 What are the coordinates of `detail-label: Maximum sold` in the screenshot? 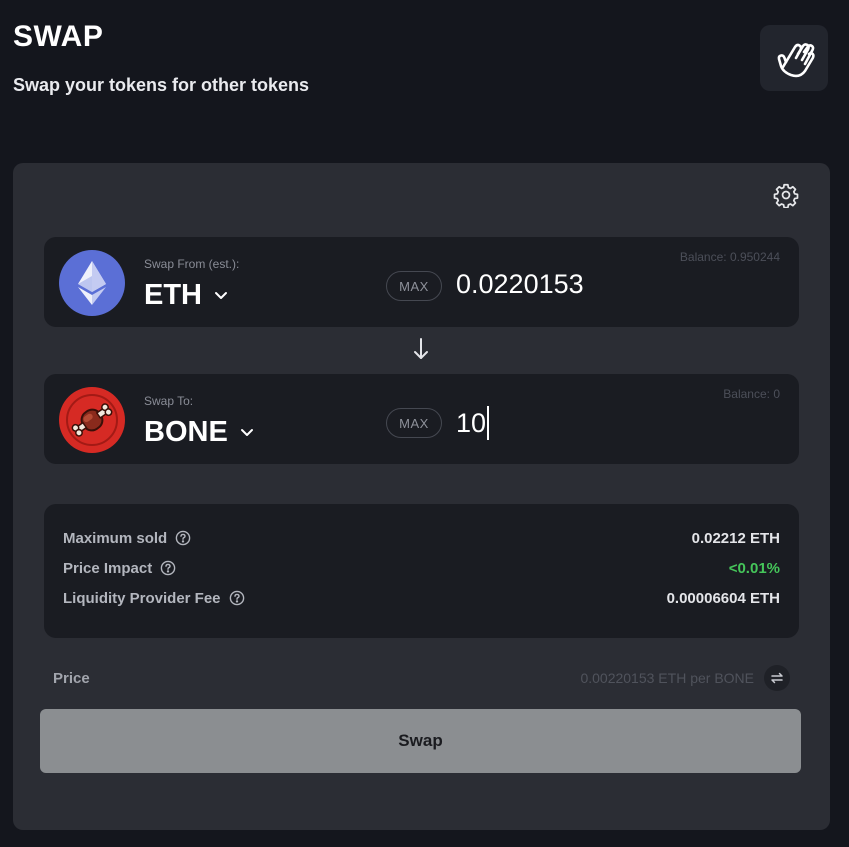 It's located at (115, 538).